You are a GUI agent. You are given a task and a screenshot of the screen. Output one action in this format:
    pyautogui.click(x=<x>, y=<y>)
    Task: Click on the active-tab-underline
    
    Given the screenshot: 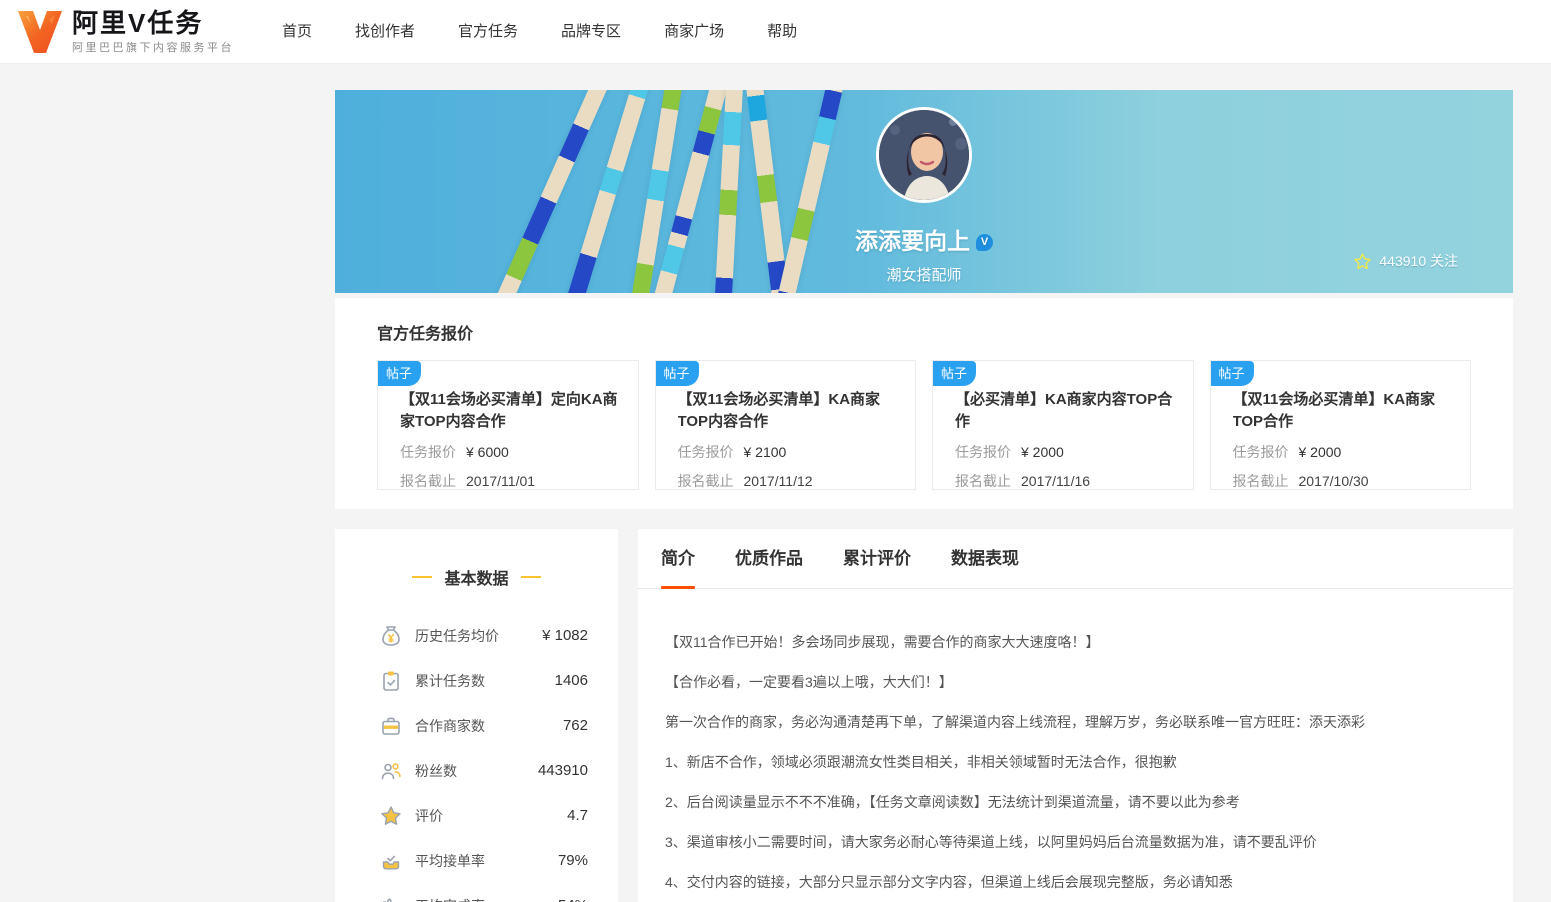 What is the action you would take?
    pyautogui.click(x=678, y=587)
    